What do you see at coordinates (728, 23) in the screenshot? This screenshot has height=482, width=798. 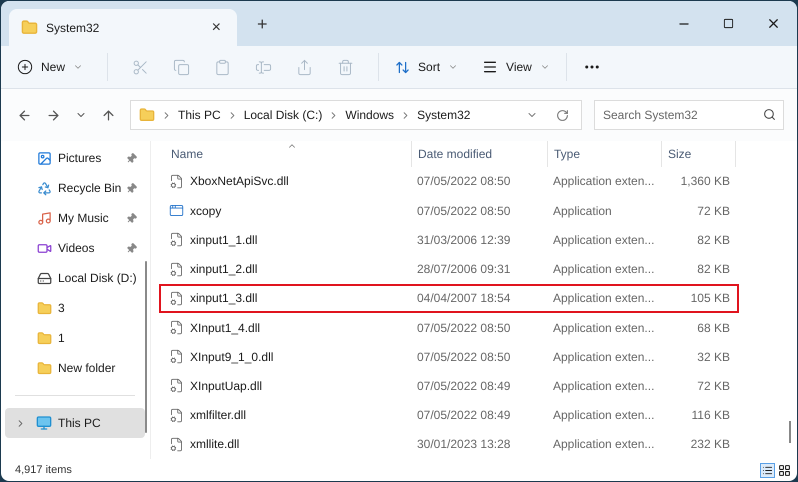 I see `maximize-icon` at bounding box center [728, 23].